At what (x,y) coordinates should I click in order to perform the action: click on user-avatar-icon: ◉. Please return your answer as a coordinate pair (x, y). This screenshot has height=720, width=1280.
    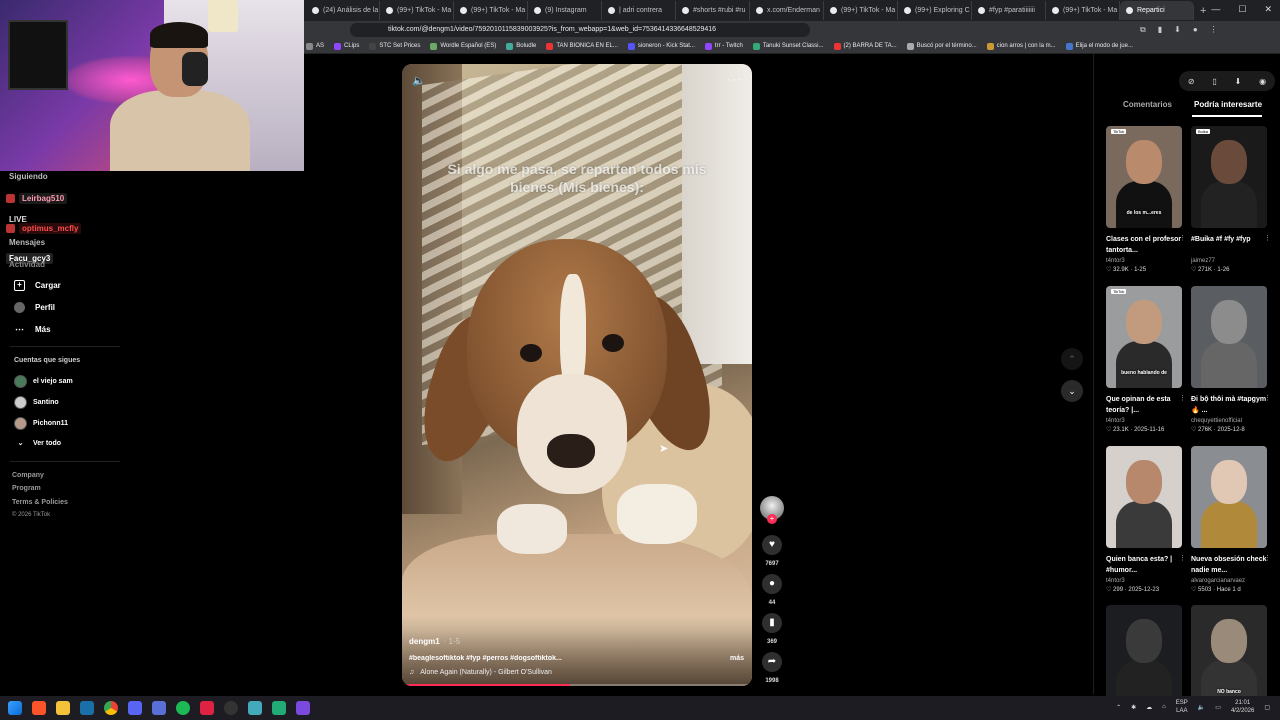
    Looking at the image, I should click on (1262, 81).